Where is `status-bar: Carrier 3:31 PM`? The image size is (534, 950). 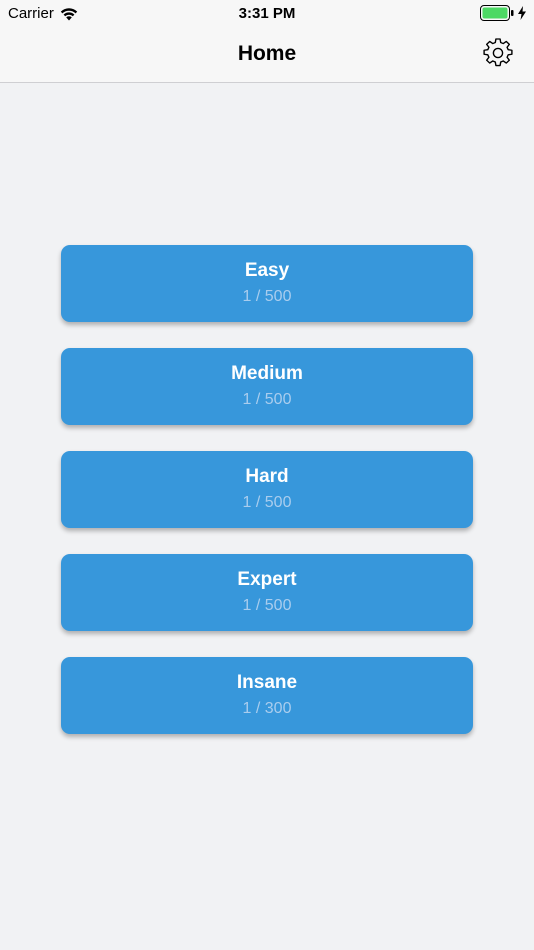 status-bar: Carrier 3:31 PM is located at coordinates (267, 14).